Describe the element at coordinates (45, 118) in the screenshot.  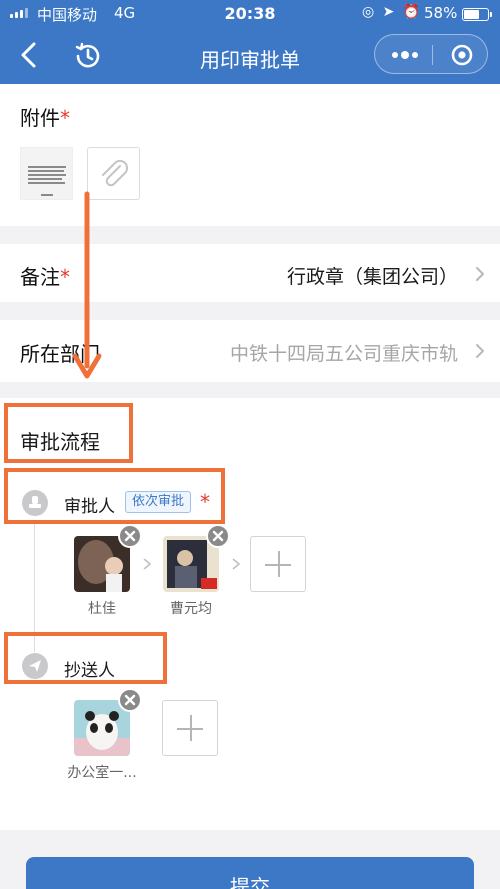
I see `attachment-label: 附件*` at that location.